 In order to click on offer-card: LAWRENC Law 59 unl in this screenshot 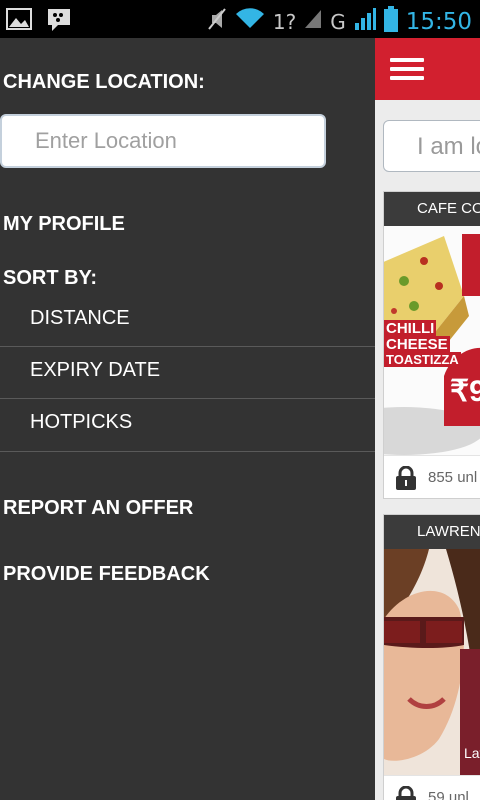, I will do `click(431, 657)`.